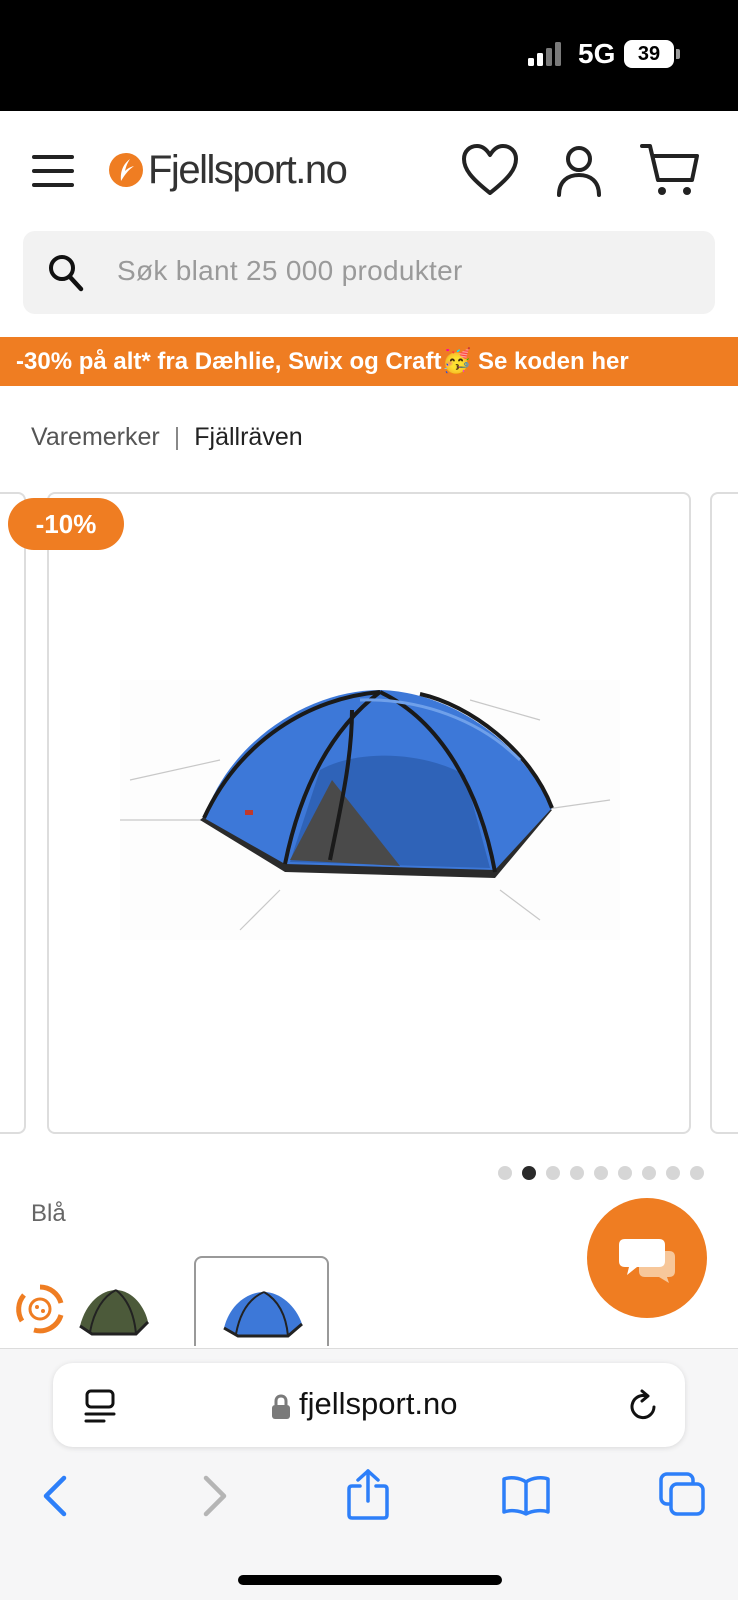  I want to click on back-chevron-icon, so click(55, 1496).